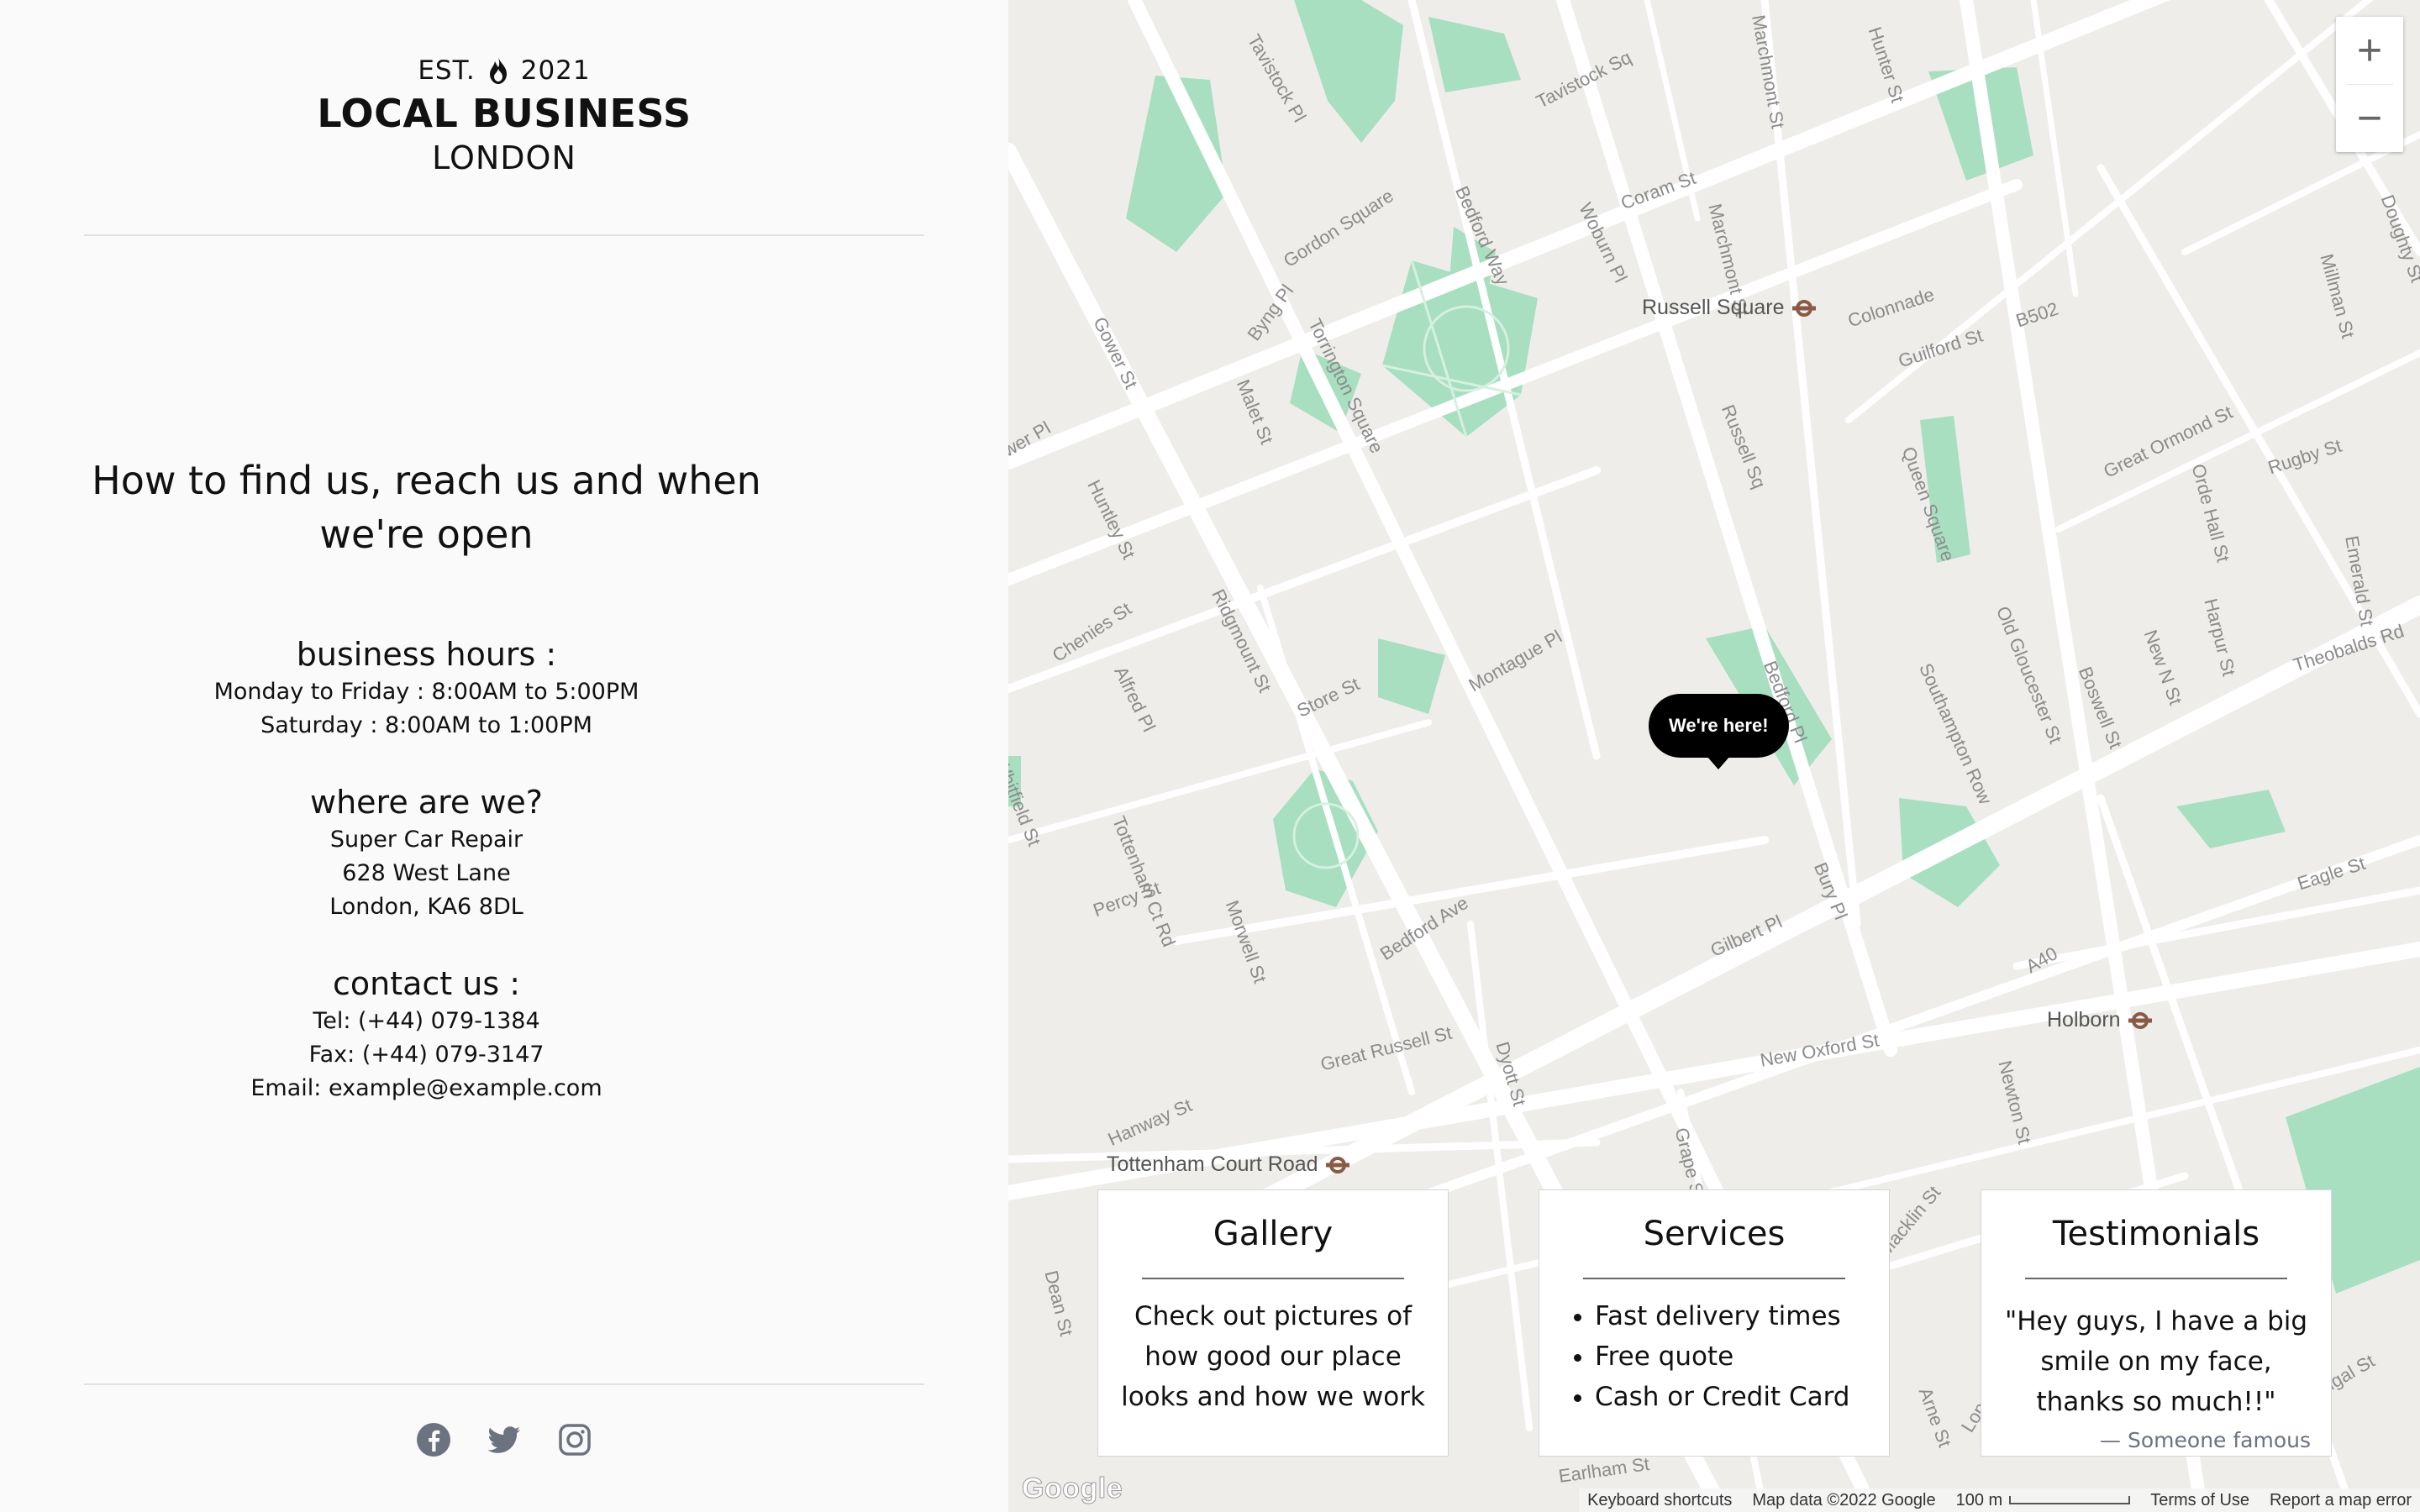 The width and height of the screenshot is (2420, 1512). I want to click on address-line: 628 West Lane, so click(427, 873).